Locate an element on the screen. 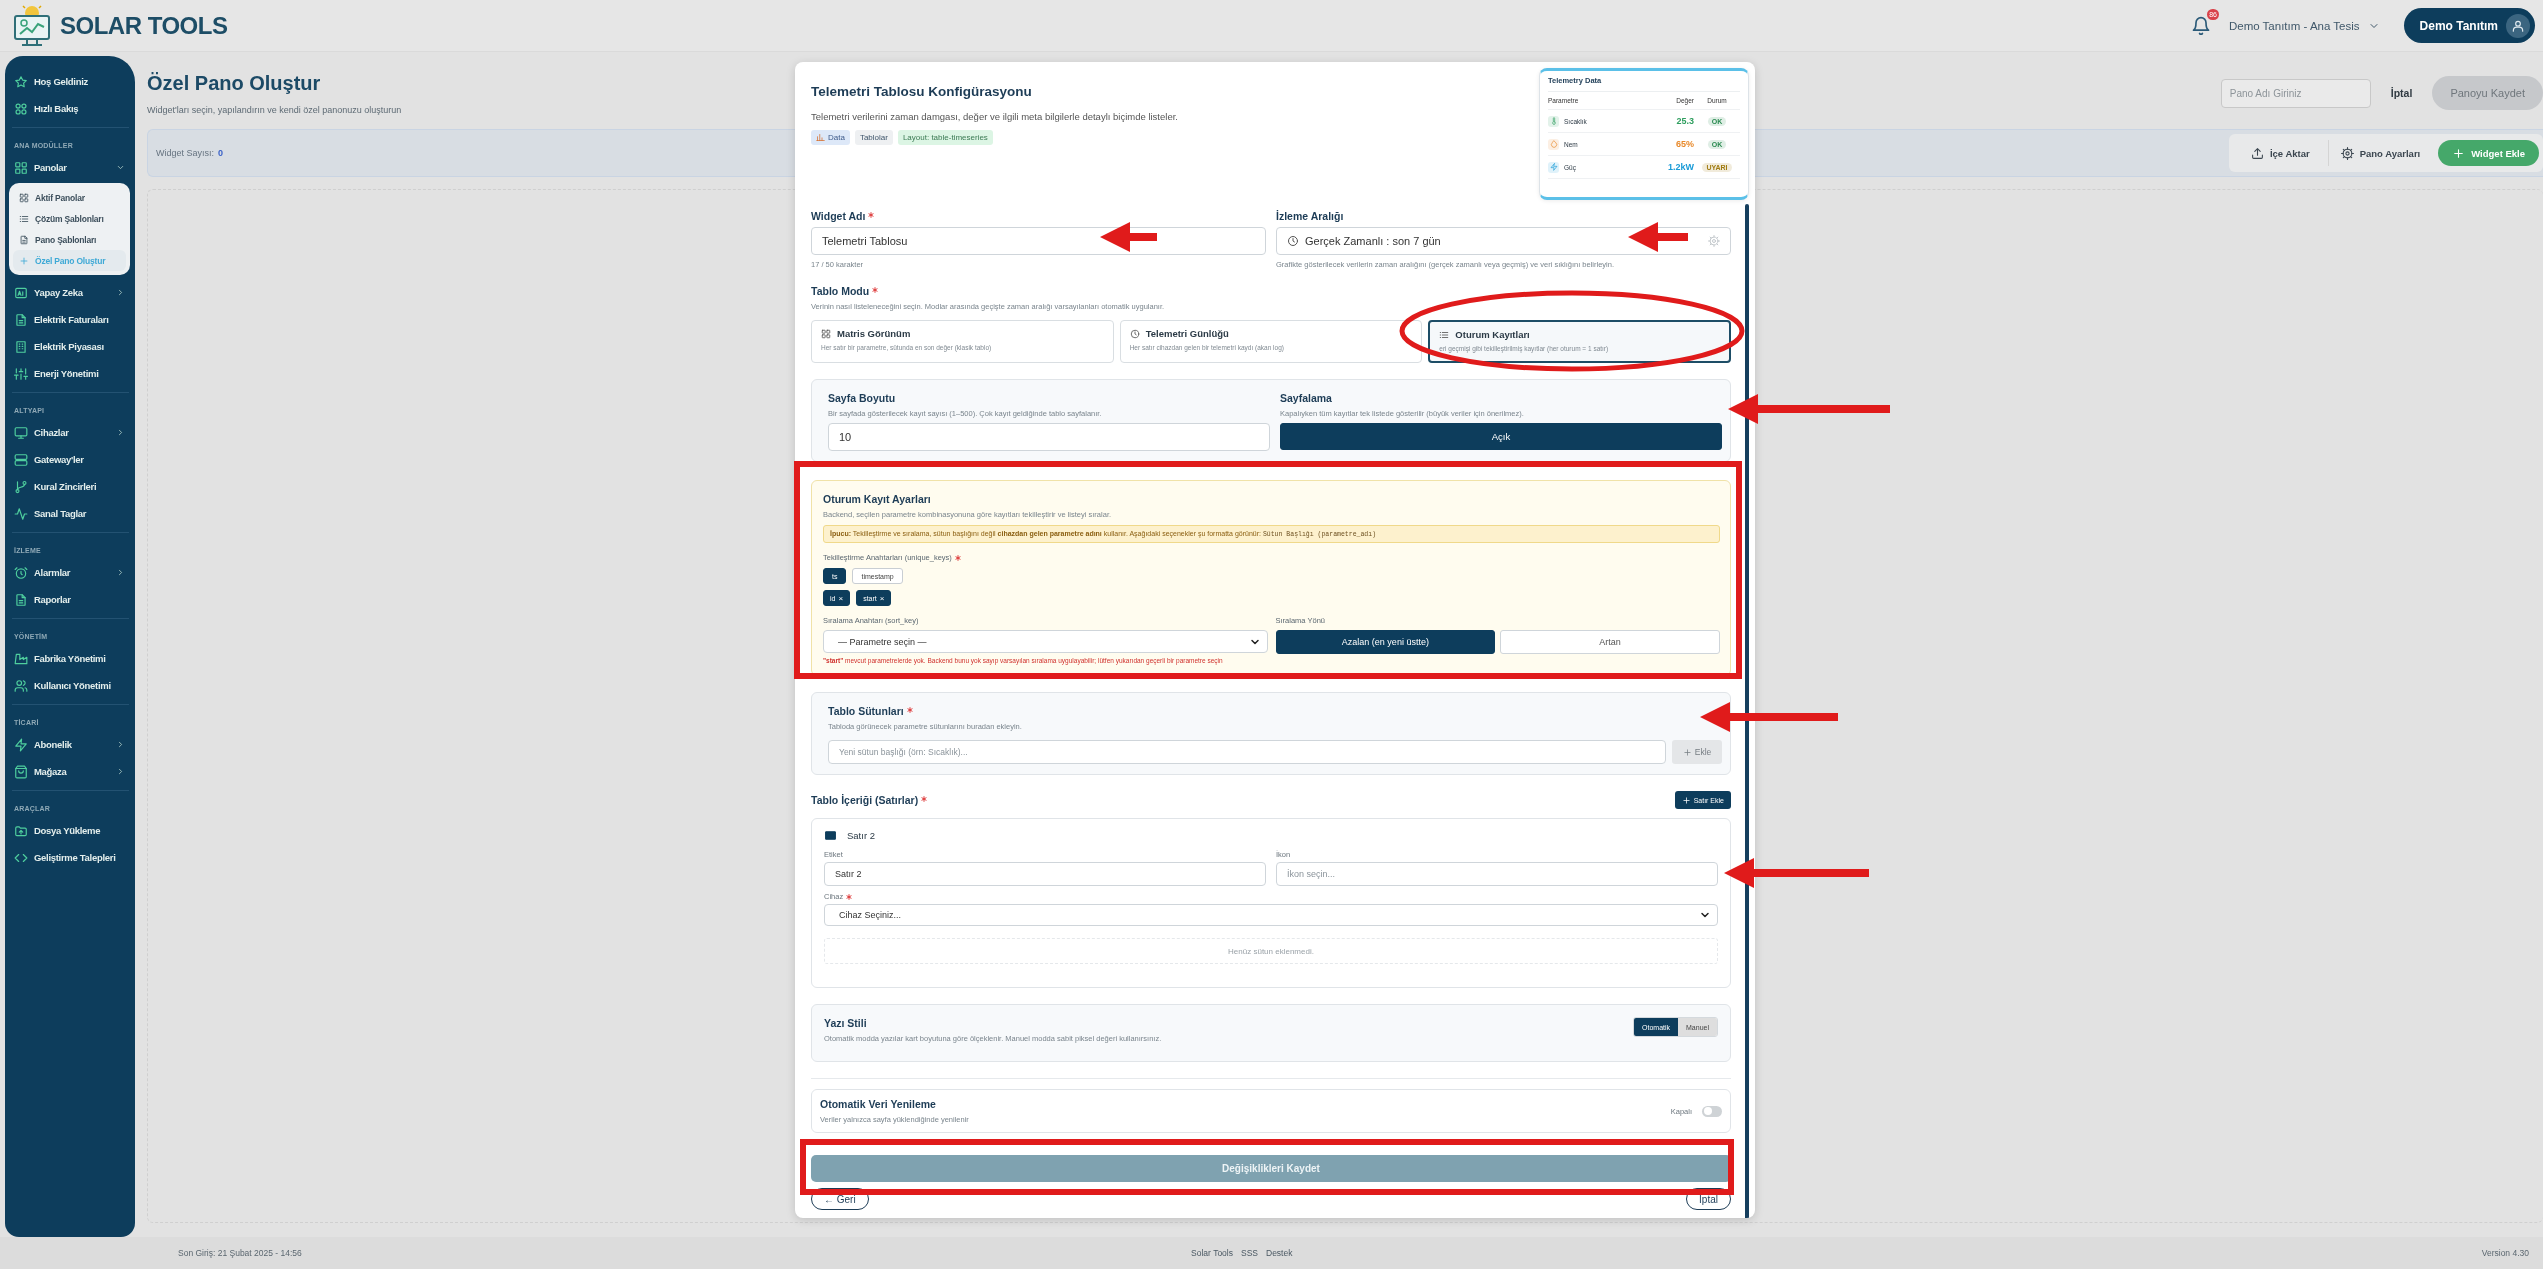 This screenshot has width=2543, height=1269. lightning-icon is located at coordinates (21, 744).